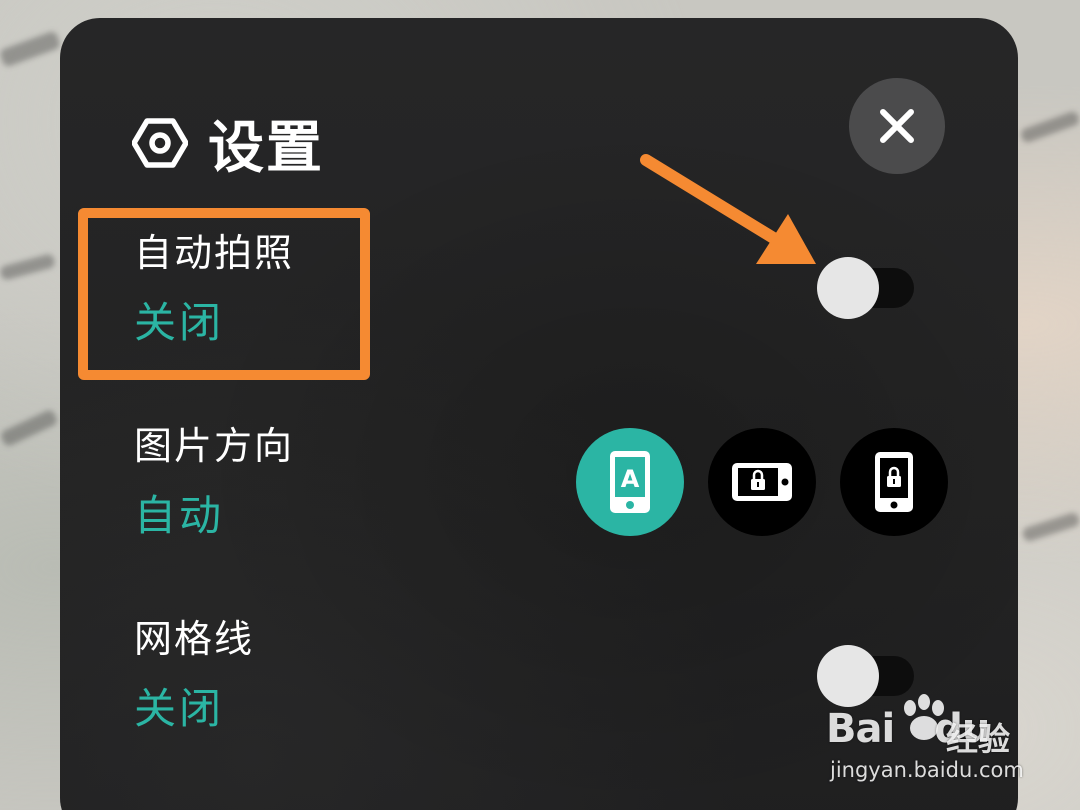 The image size is (1080, 810). What do you see at coordinates (214, 446) in the screenshot?
I see `setting-label: 图片方向` at bounding box center [214, 446].